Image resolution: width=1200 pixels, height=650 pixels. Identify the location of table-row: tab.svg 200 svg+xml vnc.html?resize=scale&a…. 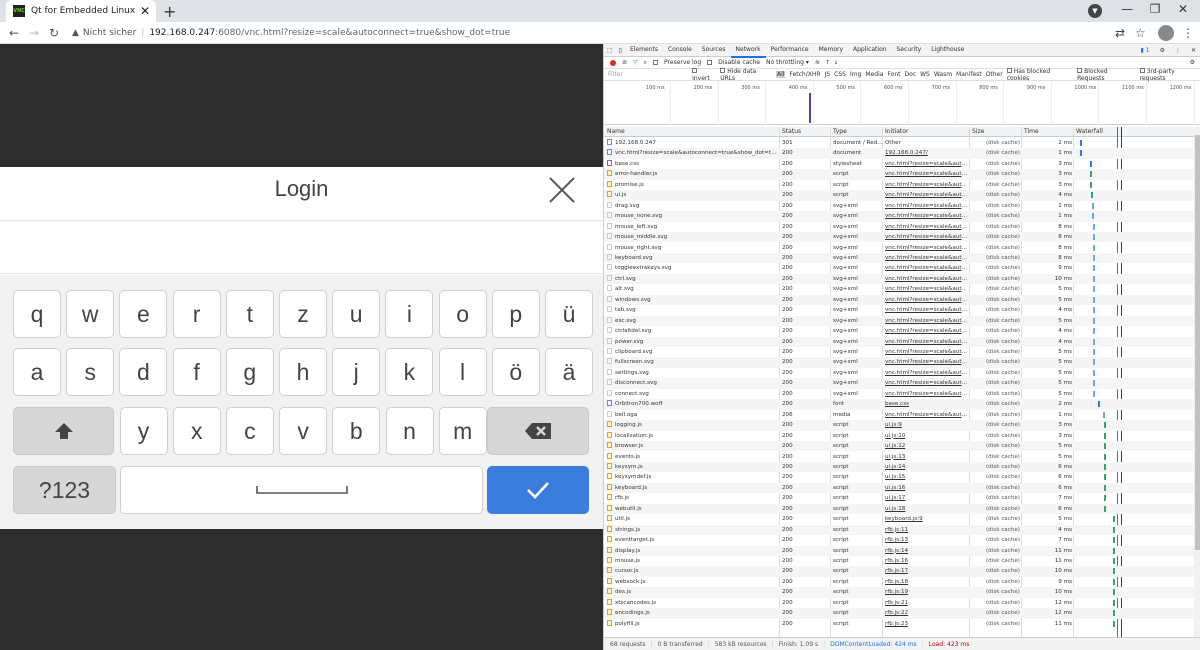
(899, 310).